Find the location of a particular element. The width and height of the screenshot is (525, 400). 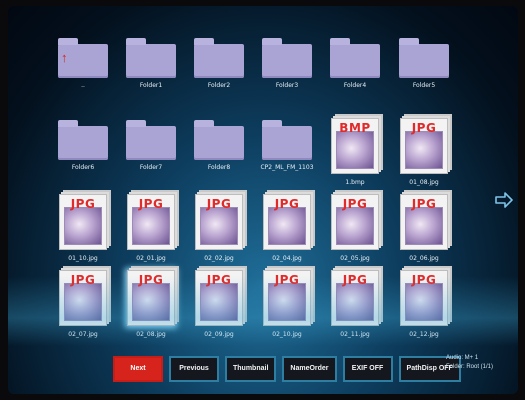

nameorder-button: NameOrder is located at coordinates (309, 369).